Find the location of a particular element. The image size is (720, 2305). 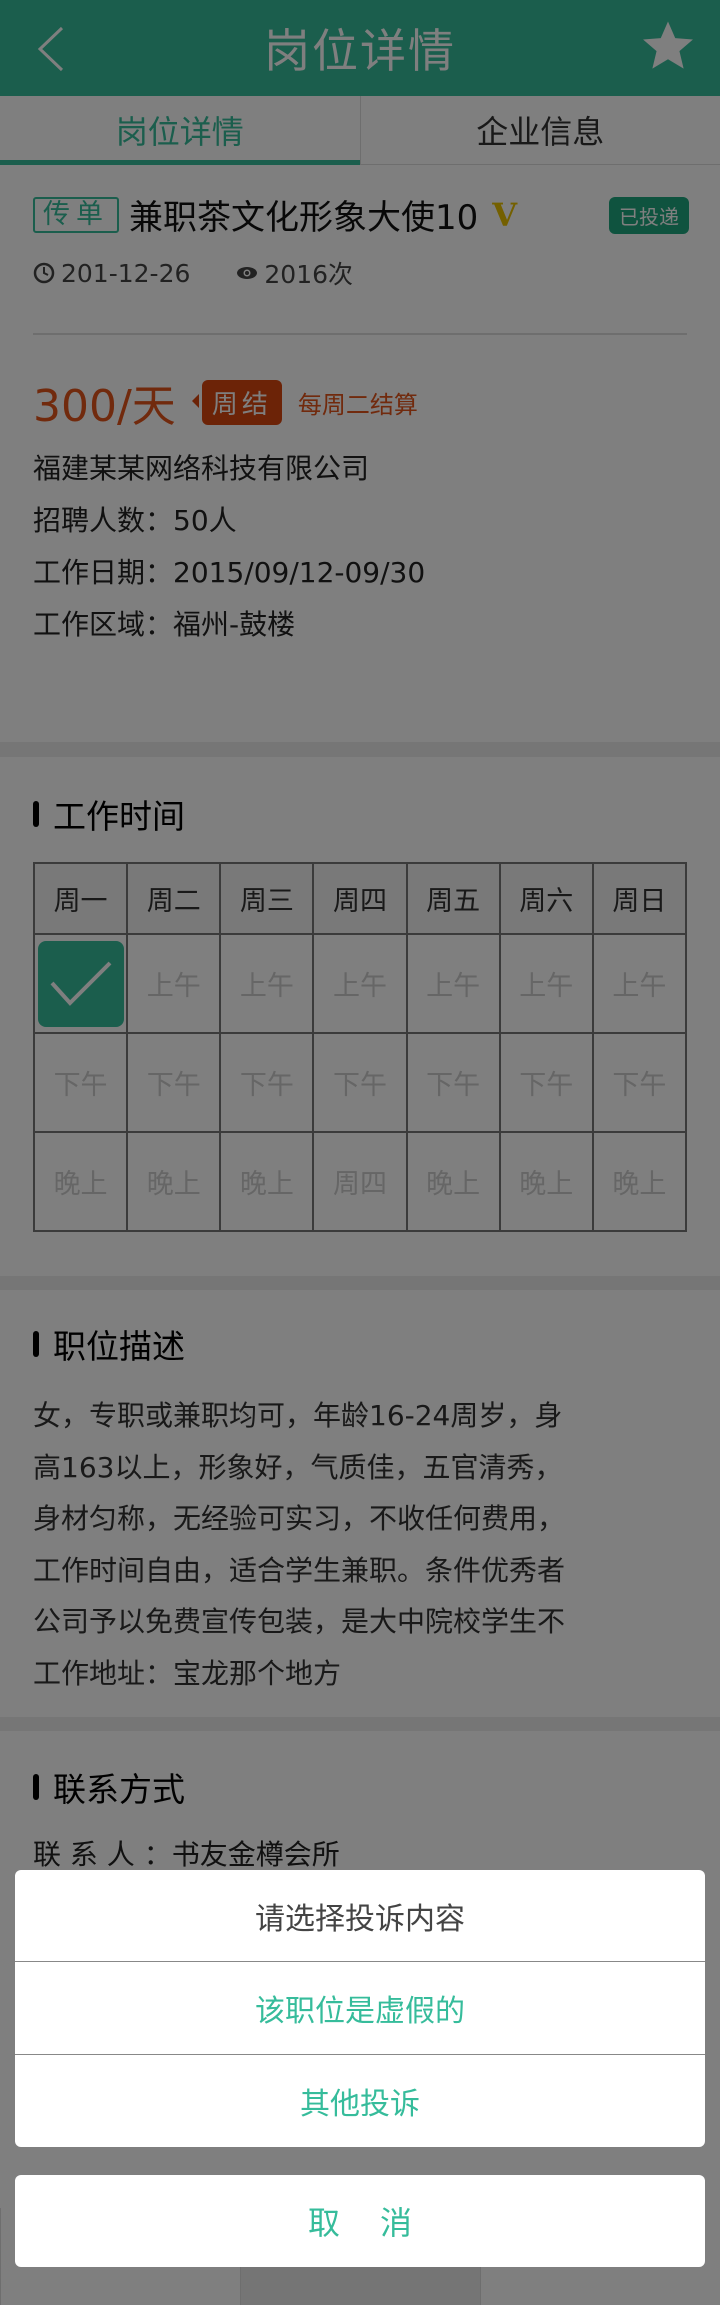

option-fake-job: 该职位是虚假的 is located at coordinates (360, 2007).